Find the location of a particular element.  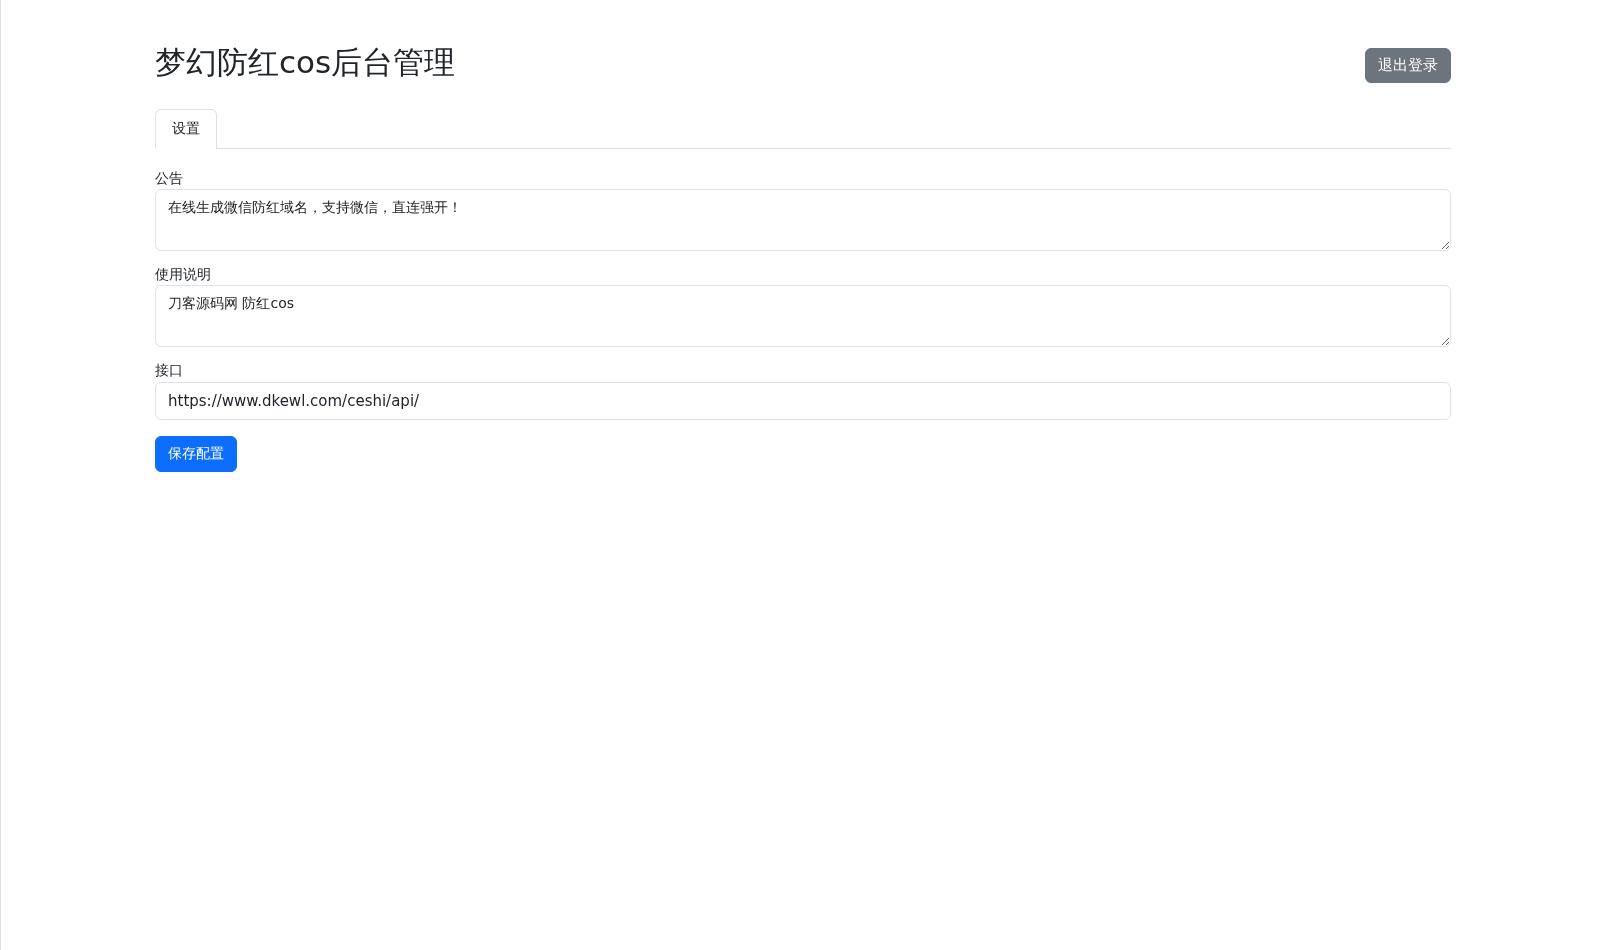

text-area: 在线生成微信防红域名，支持微信，直连强开！ is located at coordinates (803, 220).